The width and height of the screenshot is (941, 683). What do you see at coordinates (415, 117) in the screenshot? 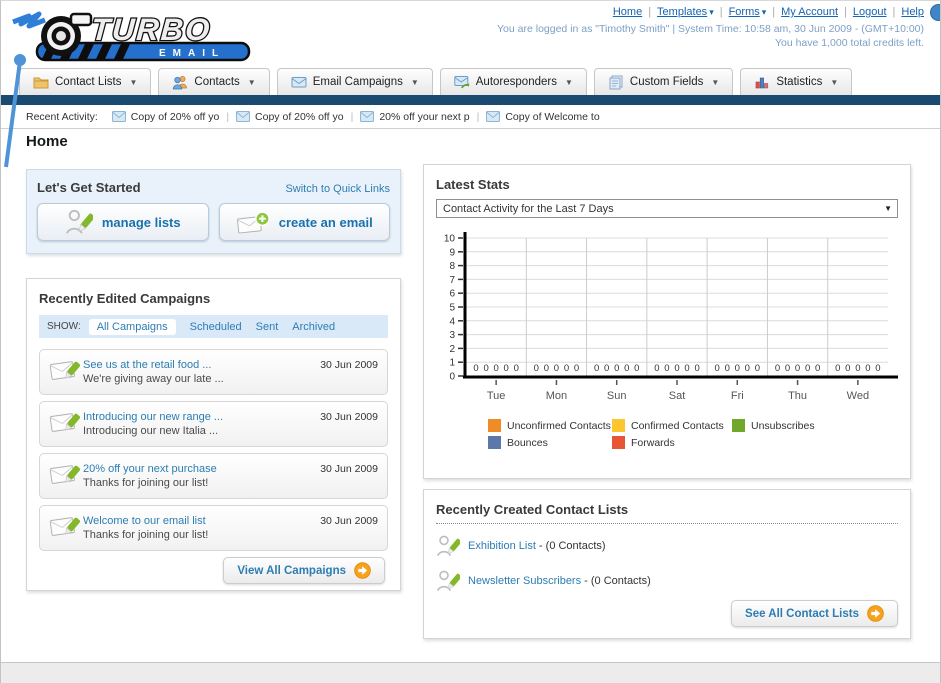
I see `recent-activity-item: 20% off your next p` at bounding box center [415, 117].